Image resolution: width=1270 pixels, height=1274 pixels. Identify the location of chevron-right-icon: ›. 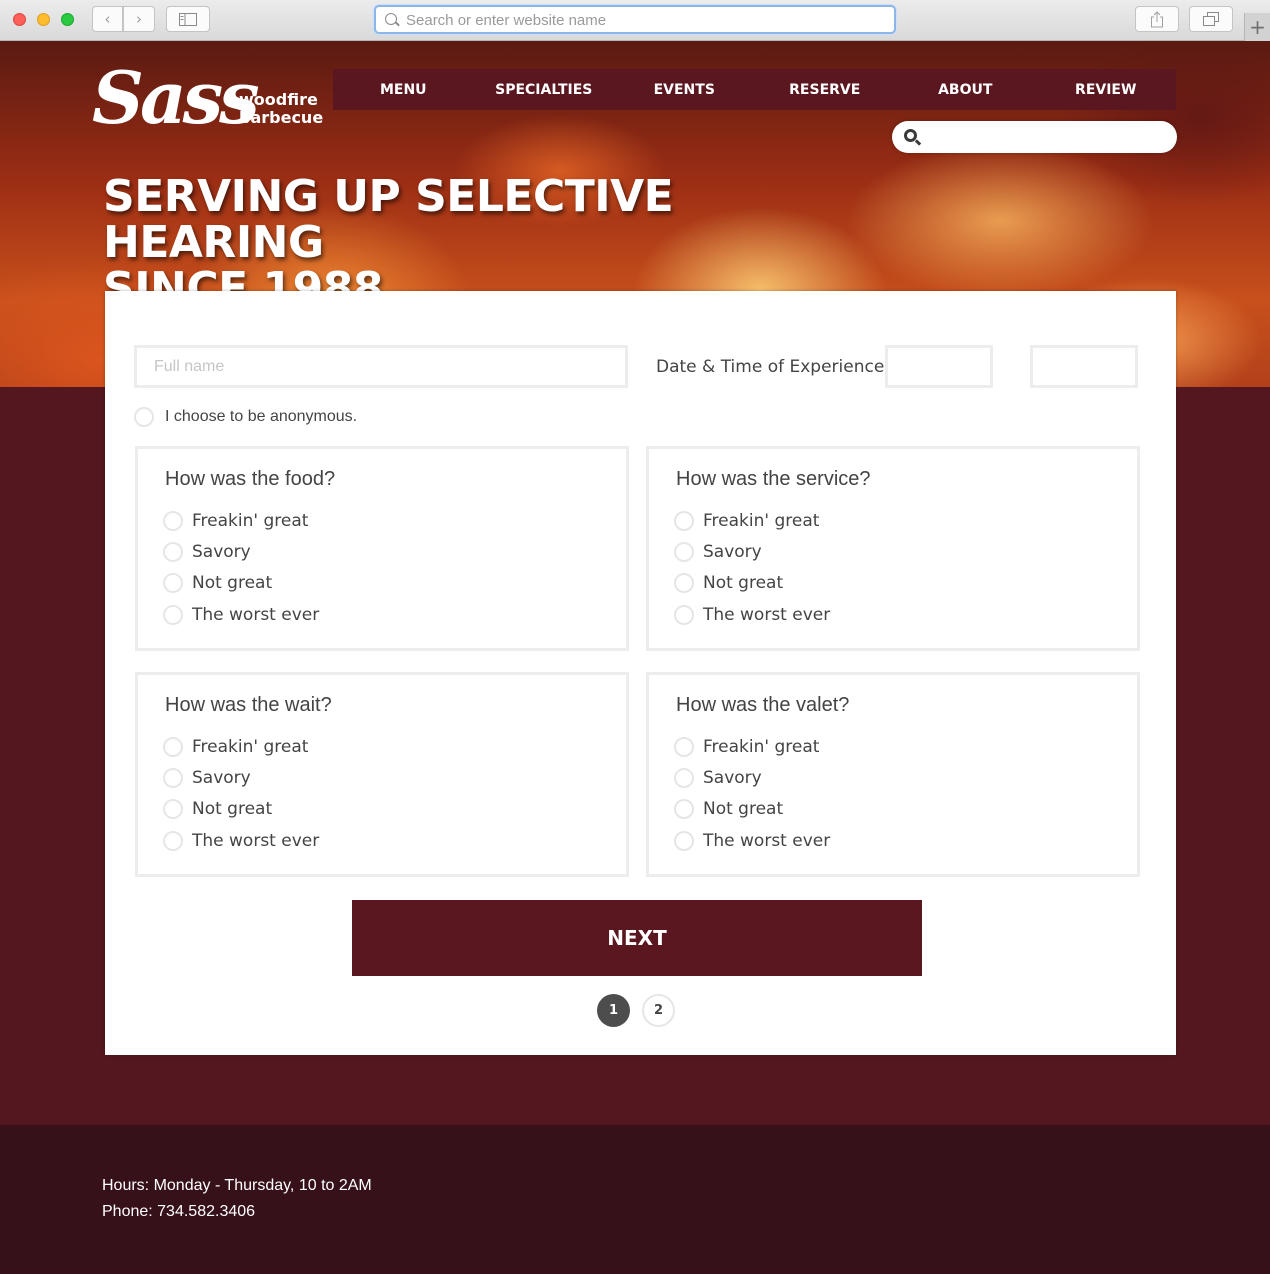
(139, 19).